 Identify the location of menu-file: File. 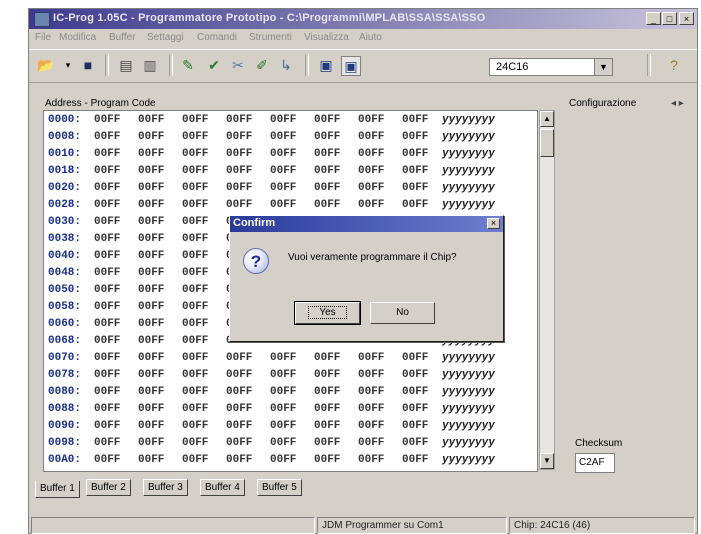
(43, 37).